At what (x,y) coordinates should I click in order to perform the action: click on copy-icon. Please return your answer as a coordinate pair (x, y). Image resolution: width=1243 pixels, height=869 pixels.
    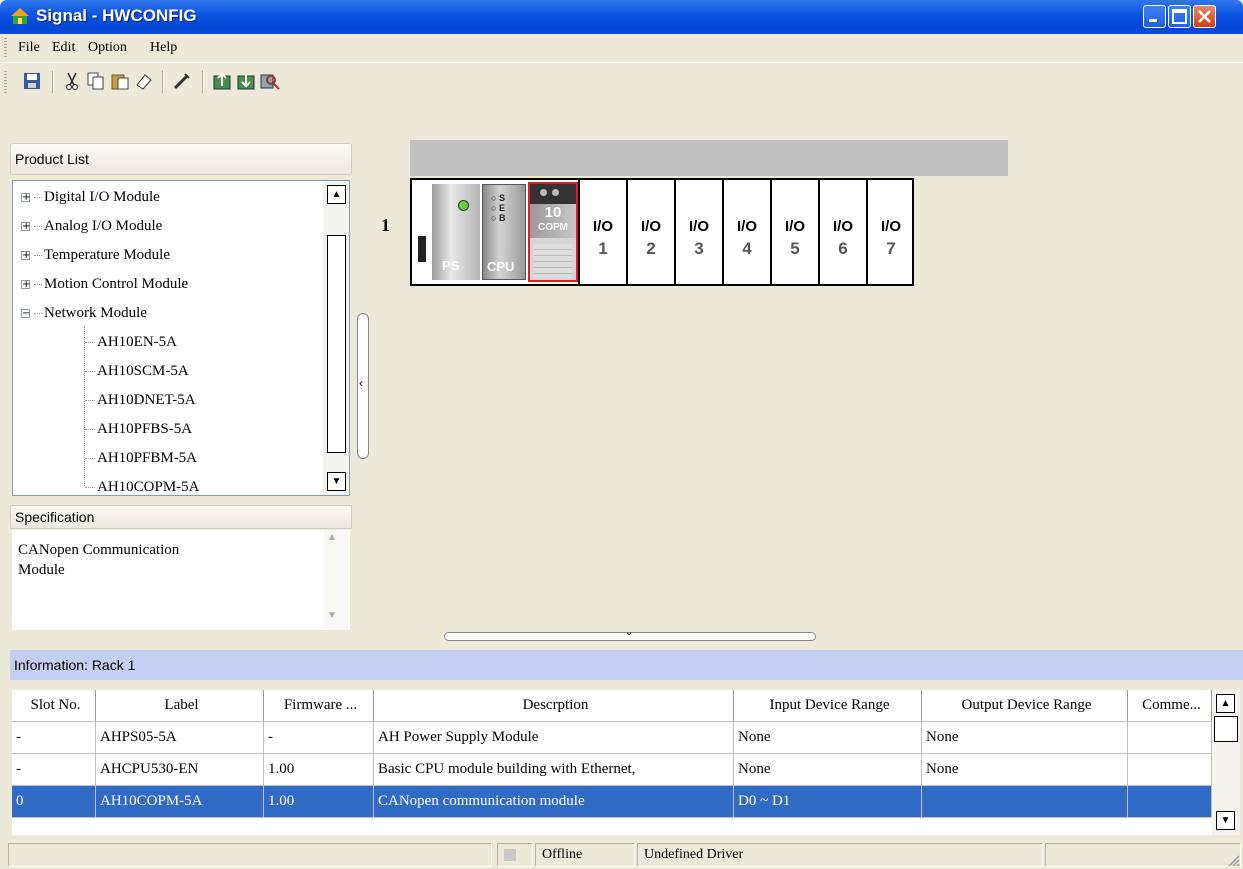
    Looking at the image, I should click on (95, 81).